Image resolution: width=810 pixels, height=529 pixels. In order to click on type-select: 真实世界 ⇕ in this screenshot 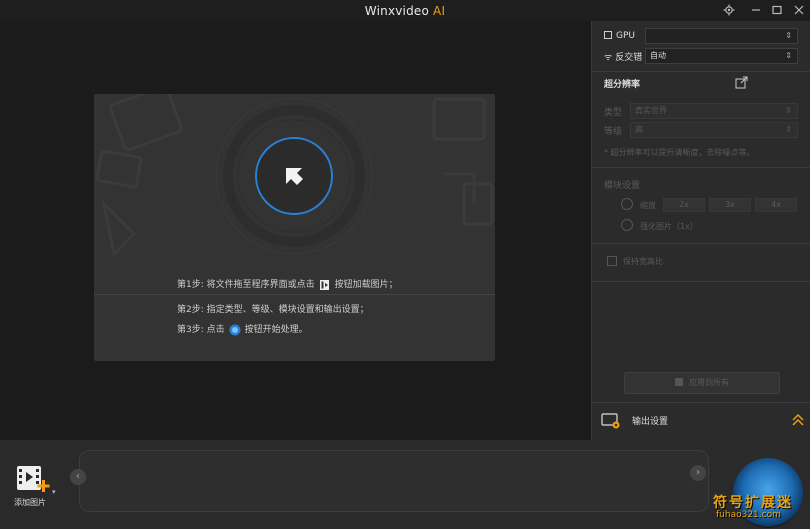, I will do `click(714, 111)`.